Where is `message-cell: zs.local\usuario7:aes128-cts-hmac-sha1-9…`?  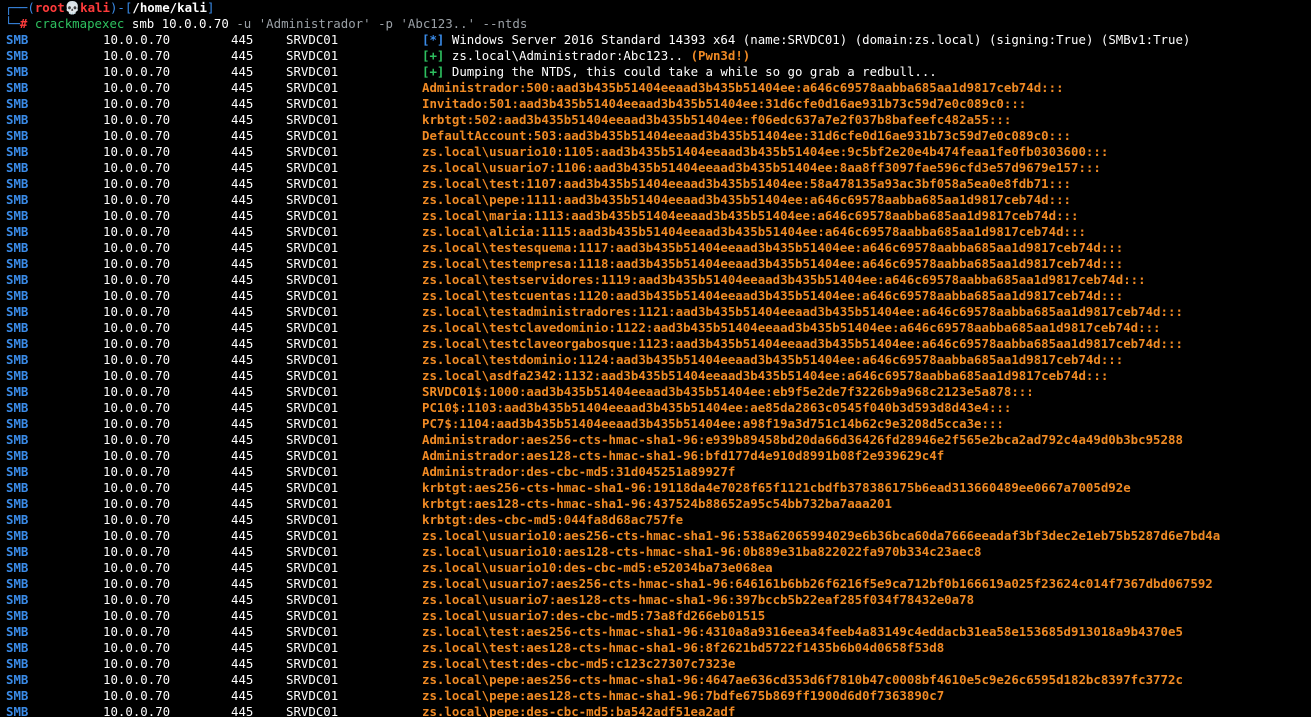 message-cell: zs.local\usuario7:aes128-cts-hmac-sha1-9… is located at coordinates (698, 600).